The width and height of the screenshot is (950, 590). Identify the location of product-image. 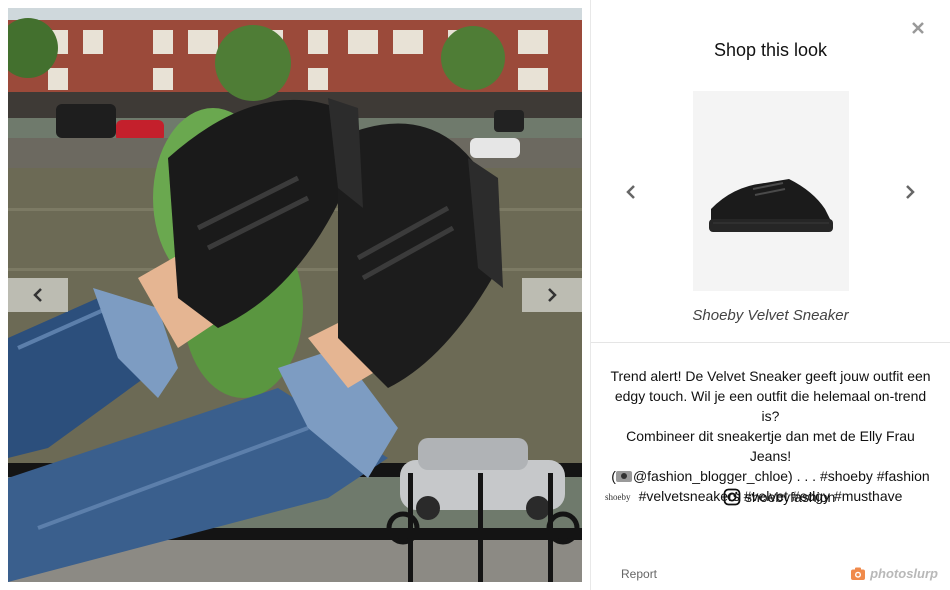
(771, 191).